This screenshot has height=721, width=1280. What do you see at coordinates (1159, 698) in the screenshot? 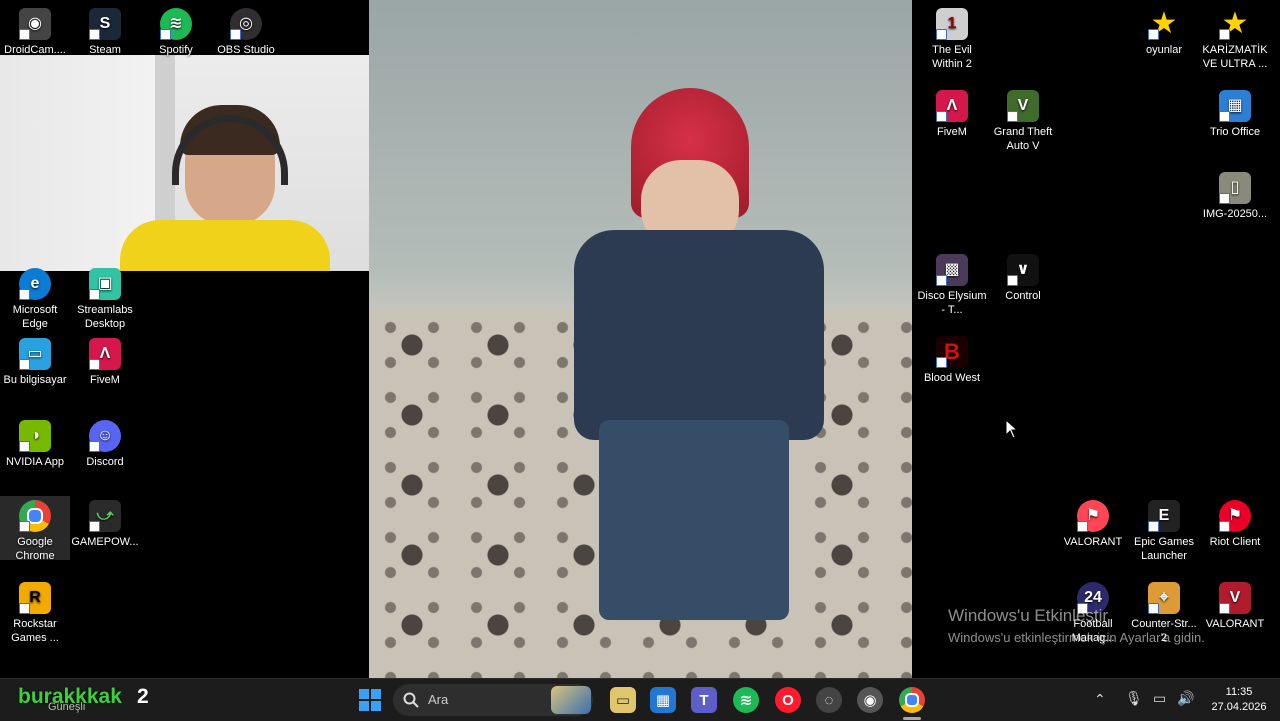
I see `network-icon: ▭` at bounding box center [1159, 698].